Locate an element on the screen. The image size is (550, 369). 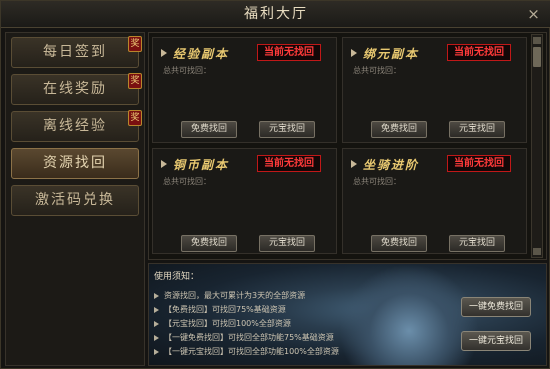
notice-rule: 【一键元宝找回】可找回全部功能100%全部资源 is located at coordinates (246, 352).